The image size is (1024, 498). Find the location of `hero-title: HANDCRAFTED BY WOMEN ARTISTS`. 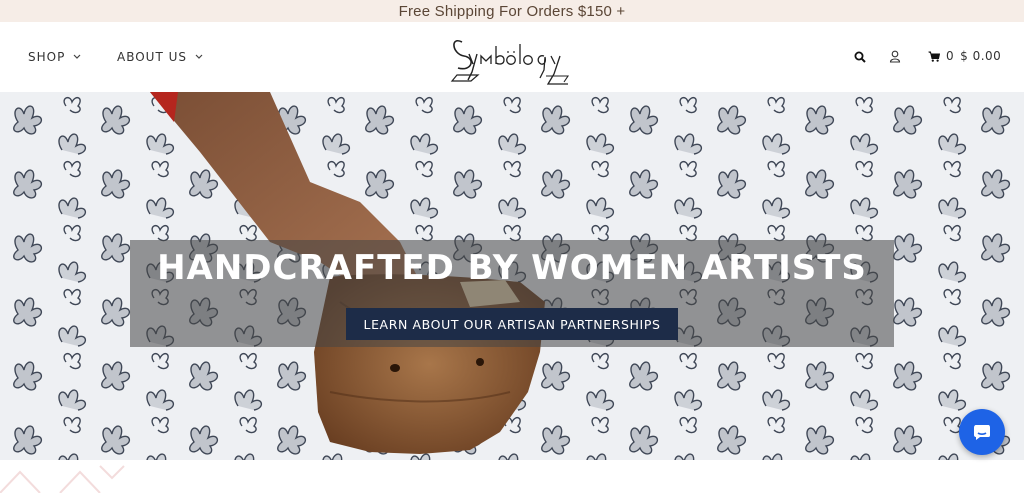

hero-title: HANDCRAFTED BY WOMEN ARTISTS is located at coordinates (512, 268).